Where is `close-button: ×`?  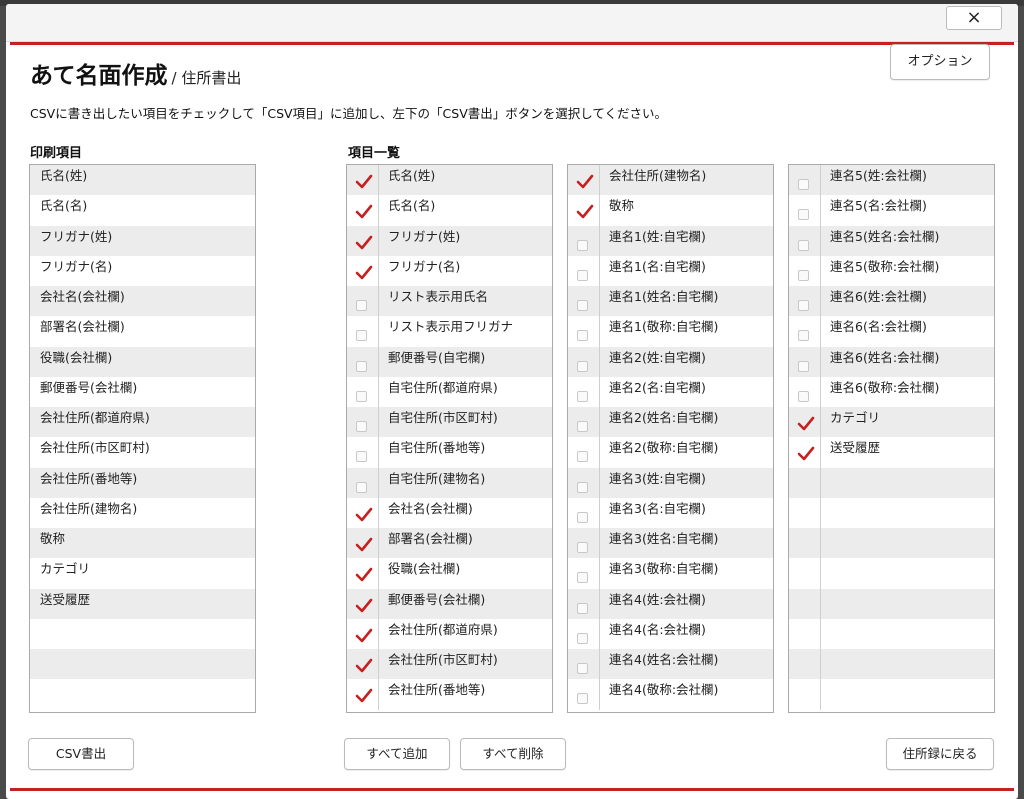
close-button: × is located at coordinates (974, 18).